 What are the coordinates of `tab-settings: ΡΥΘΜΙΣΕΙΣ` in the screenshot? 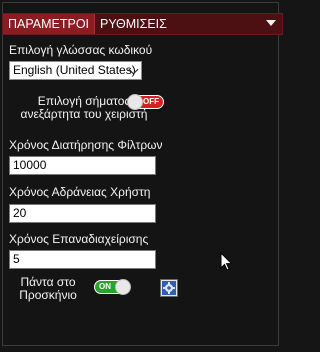 It's located at (133, 24).